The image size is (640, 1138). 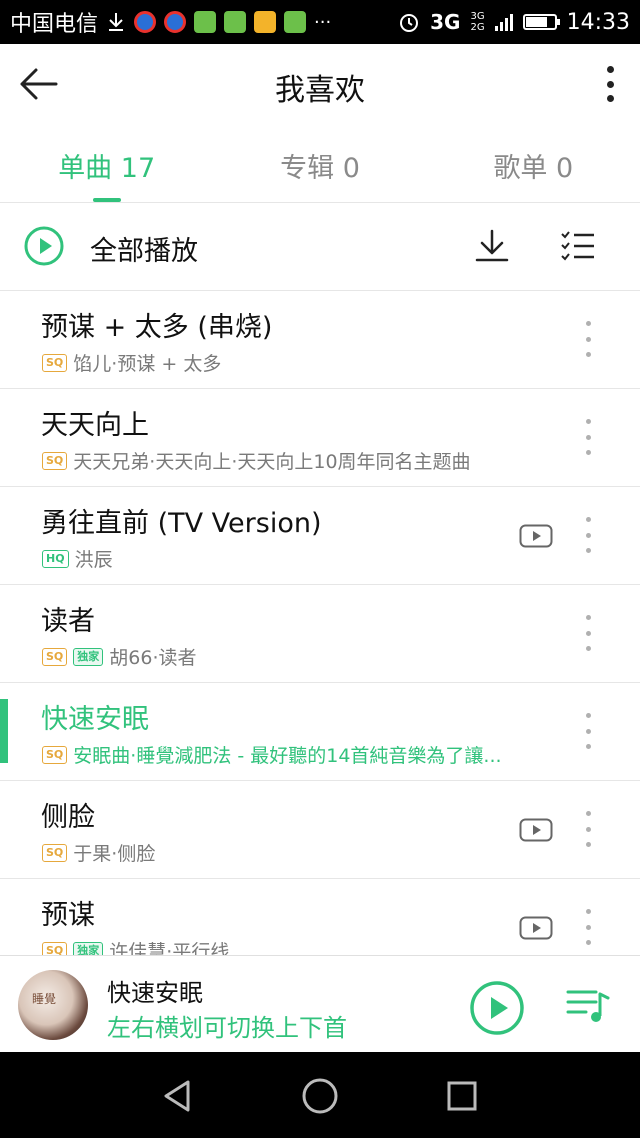 What do you see at coordinates (95, 425) in the screenshot?
I see `song-title: 天天向上` at bounding box center [95, 425].